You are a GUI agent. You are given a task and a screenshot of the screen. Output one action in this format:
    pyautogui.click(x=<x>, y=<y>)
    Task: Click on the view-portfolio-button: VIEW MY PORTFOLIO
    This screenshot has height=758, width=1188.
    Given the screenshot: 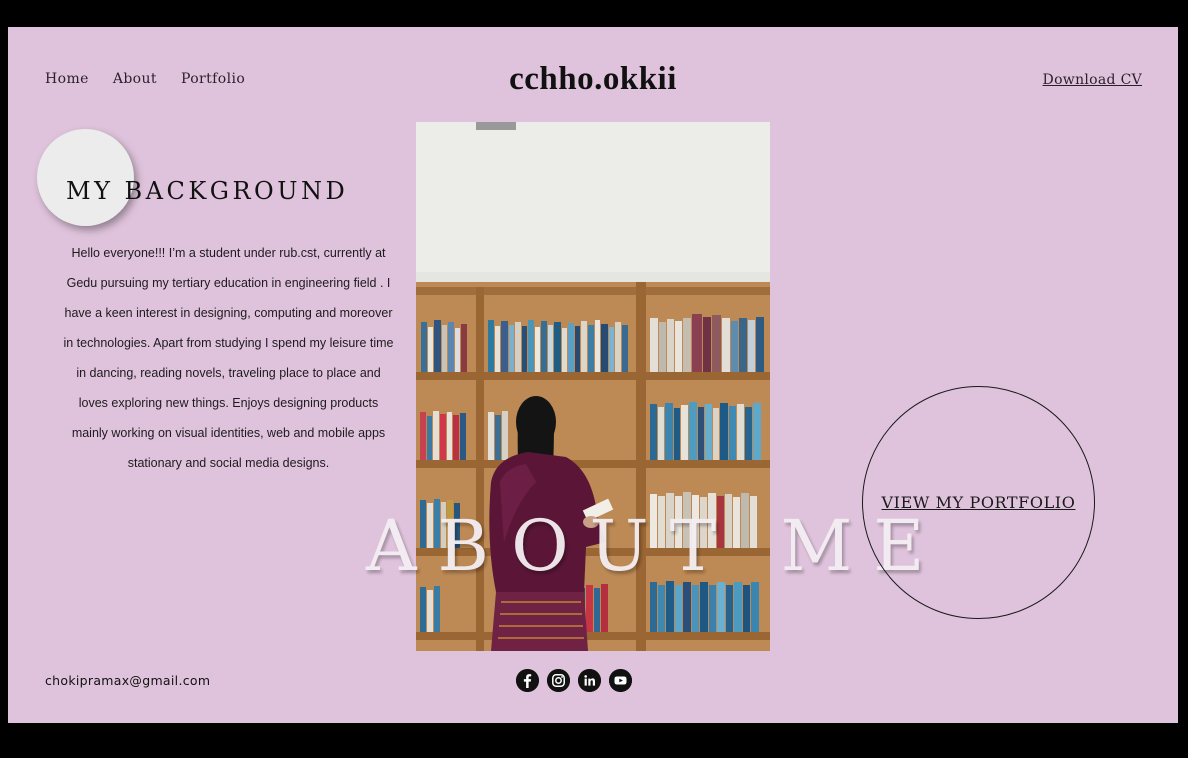 What is the action you would take?
    pyautogui.click(x=978, y=502)
    